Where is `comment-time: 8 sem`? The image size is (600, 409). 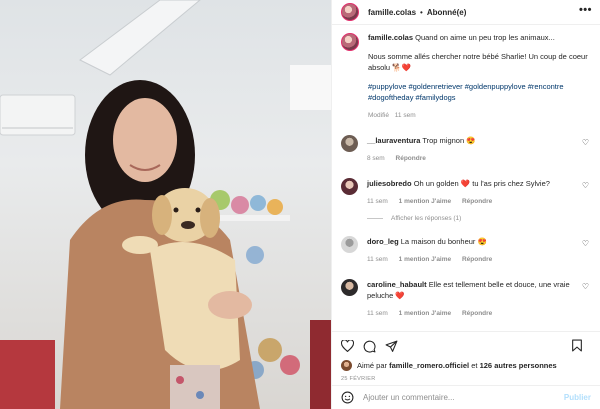 comment-time: 8 sem is located at coordinates (376, 158).